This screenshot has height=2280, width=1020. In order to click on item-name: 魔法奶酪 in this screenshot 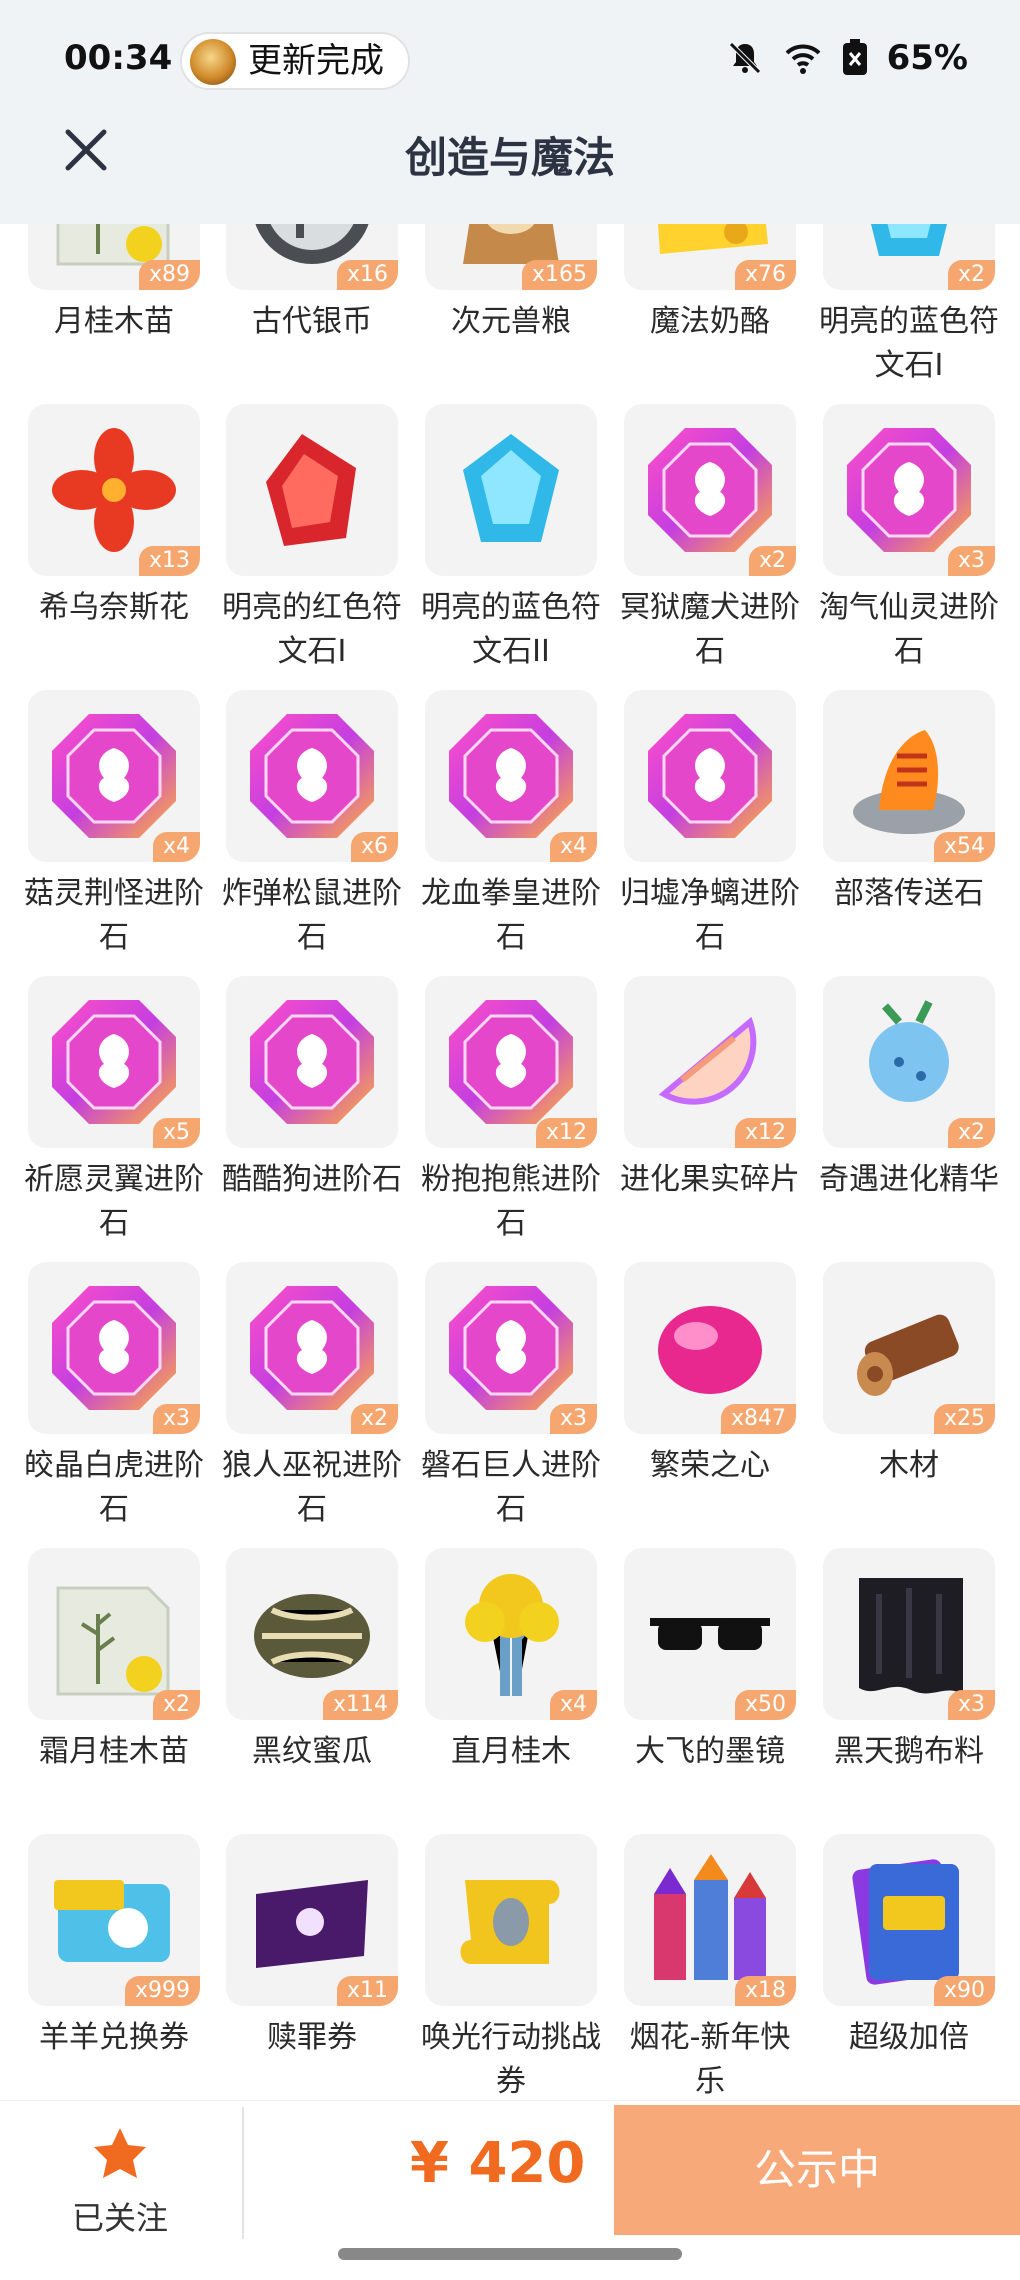, I will do `click(710, 321)`.